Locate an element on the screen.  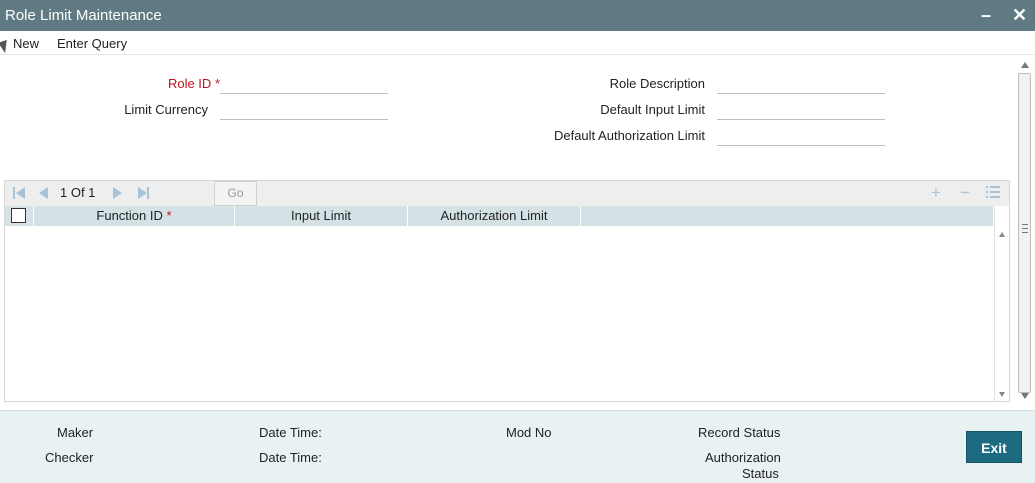
column-header-function-id: Function ID * is located at coordinates (134, 216).